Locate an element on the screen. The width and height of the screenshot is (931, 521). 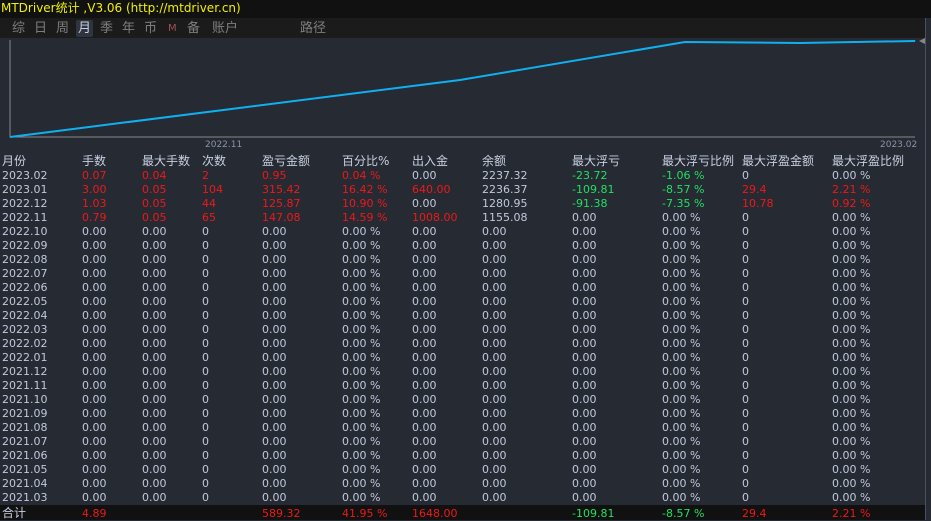
tab-3: 月 is located at coordinates (85, 28).